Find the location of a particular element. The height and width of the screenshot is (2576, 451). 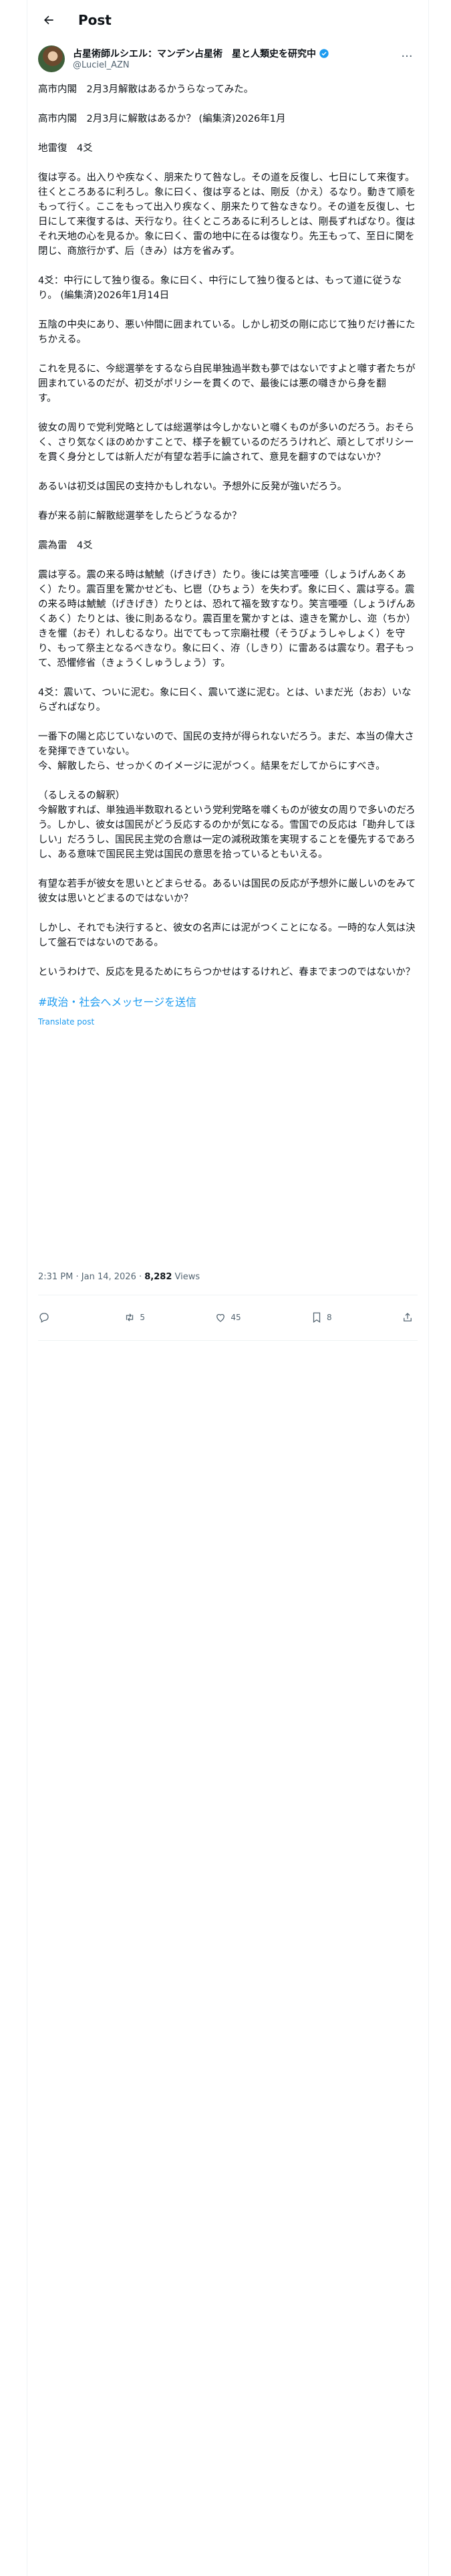

views-count: 8,282 is located at coordinates (158, 1277).